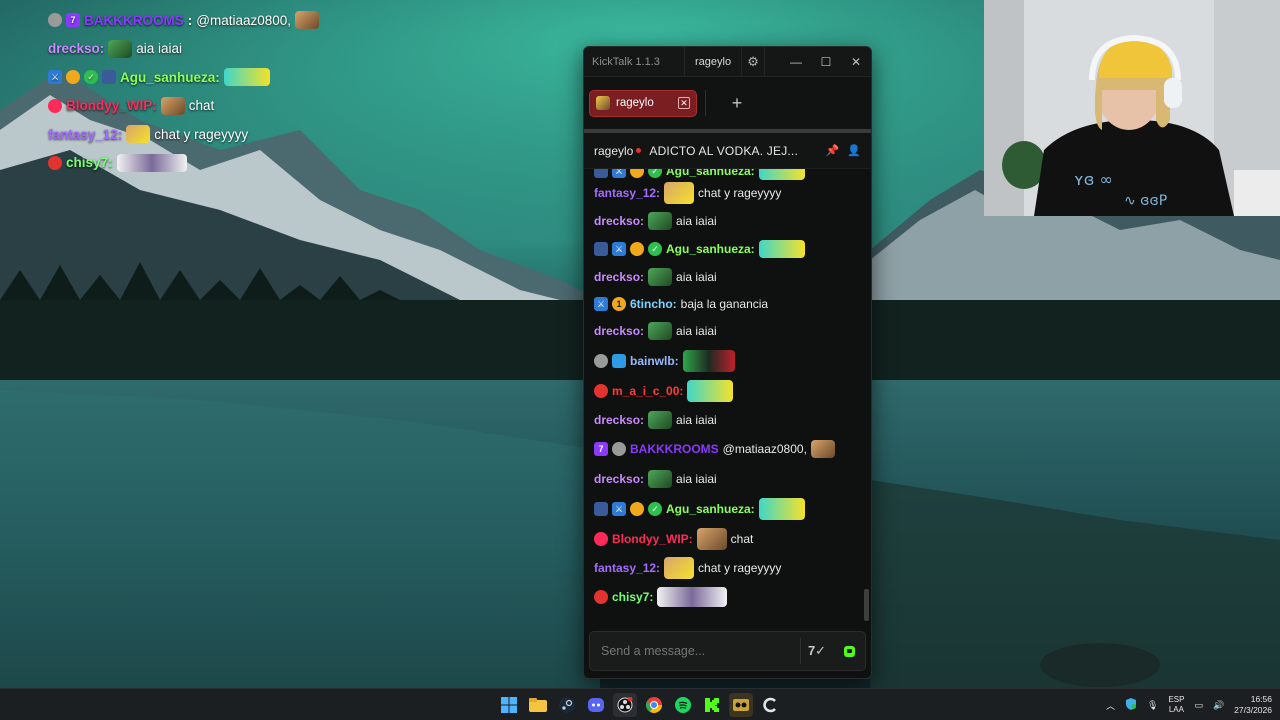 The image size is (1280, 720). Describe the element at coordinates (764, 449) in the screenshot. I see `chat-text: @matiaaz0800,` at that location.